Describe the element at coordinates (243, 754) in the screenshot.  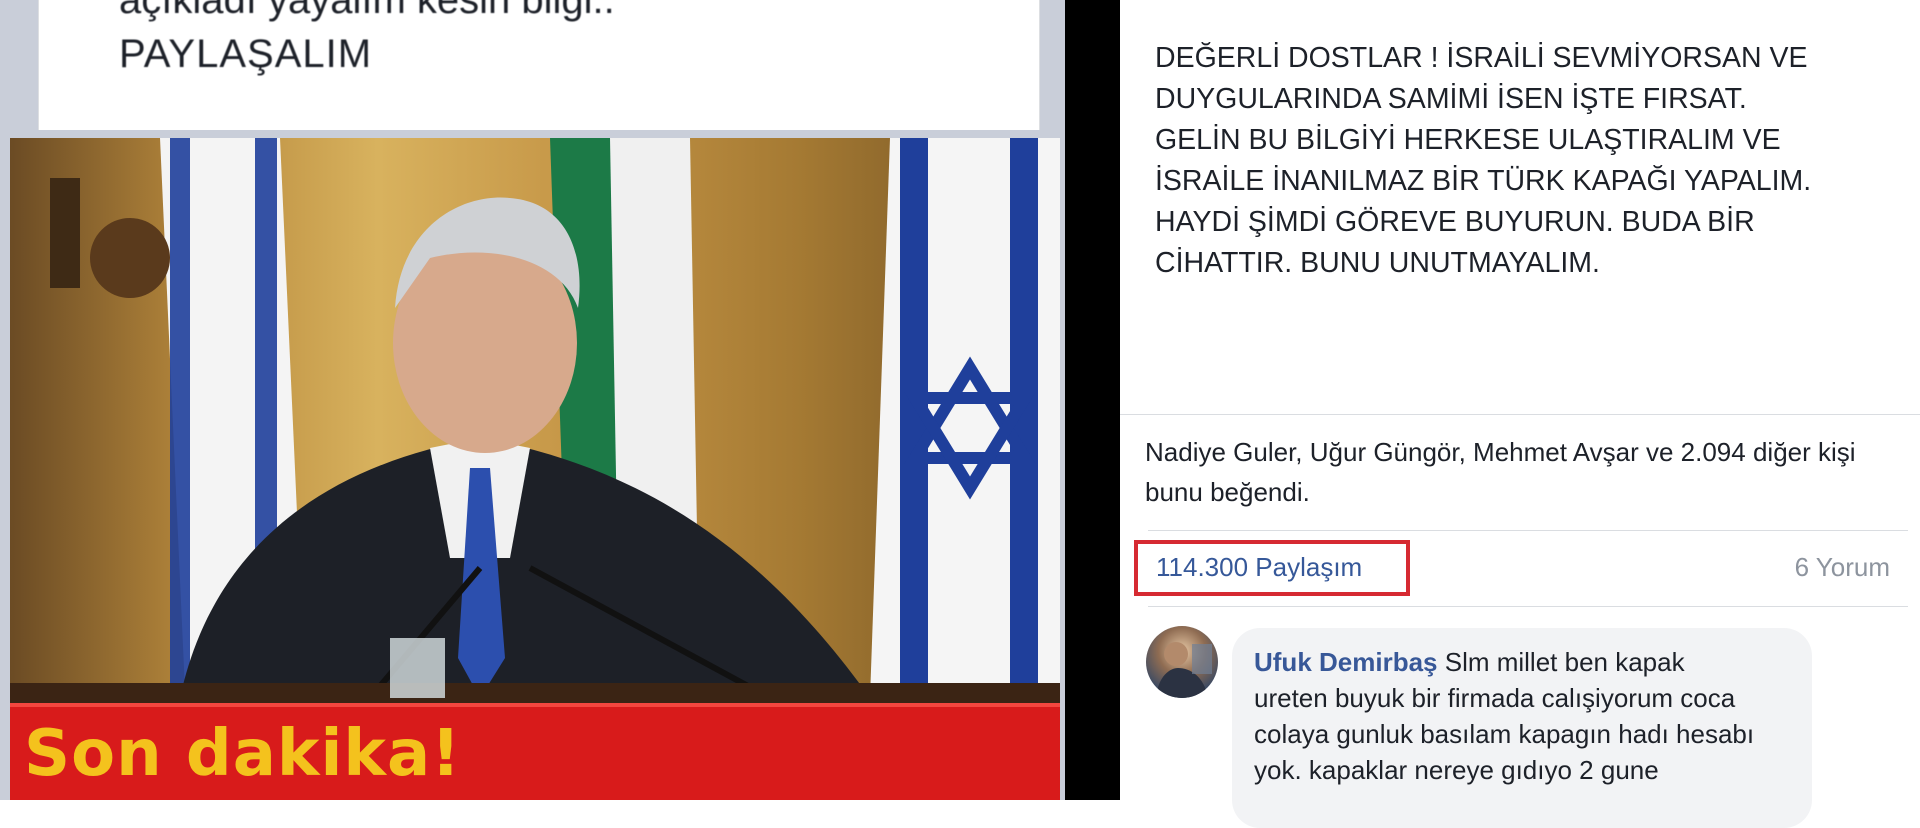
I see `breaking-news-text: Son dakika!` at that location.